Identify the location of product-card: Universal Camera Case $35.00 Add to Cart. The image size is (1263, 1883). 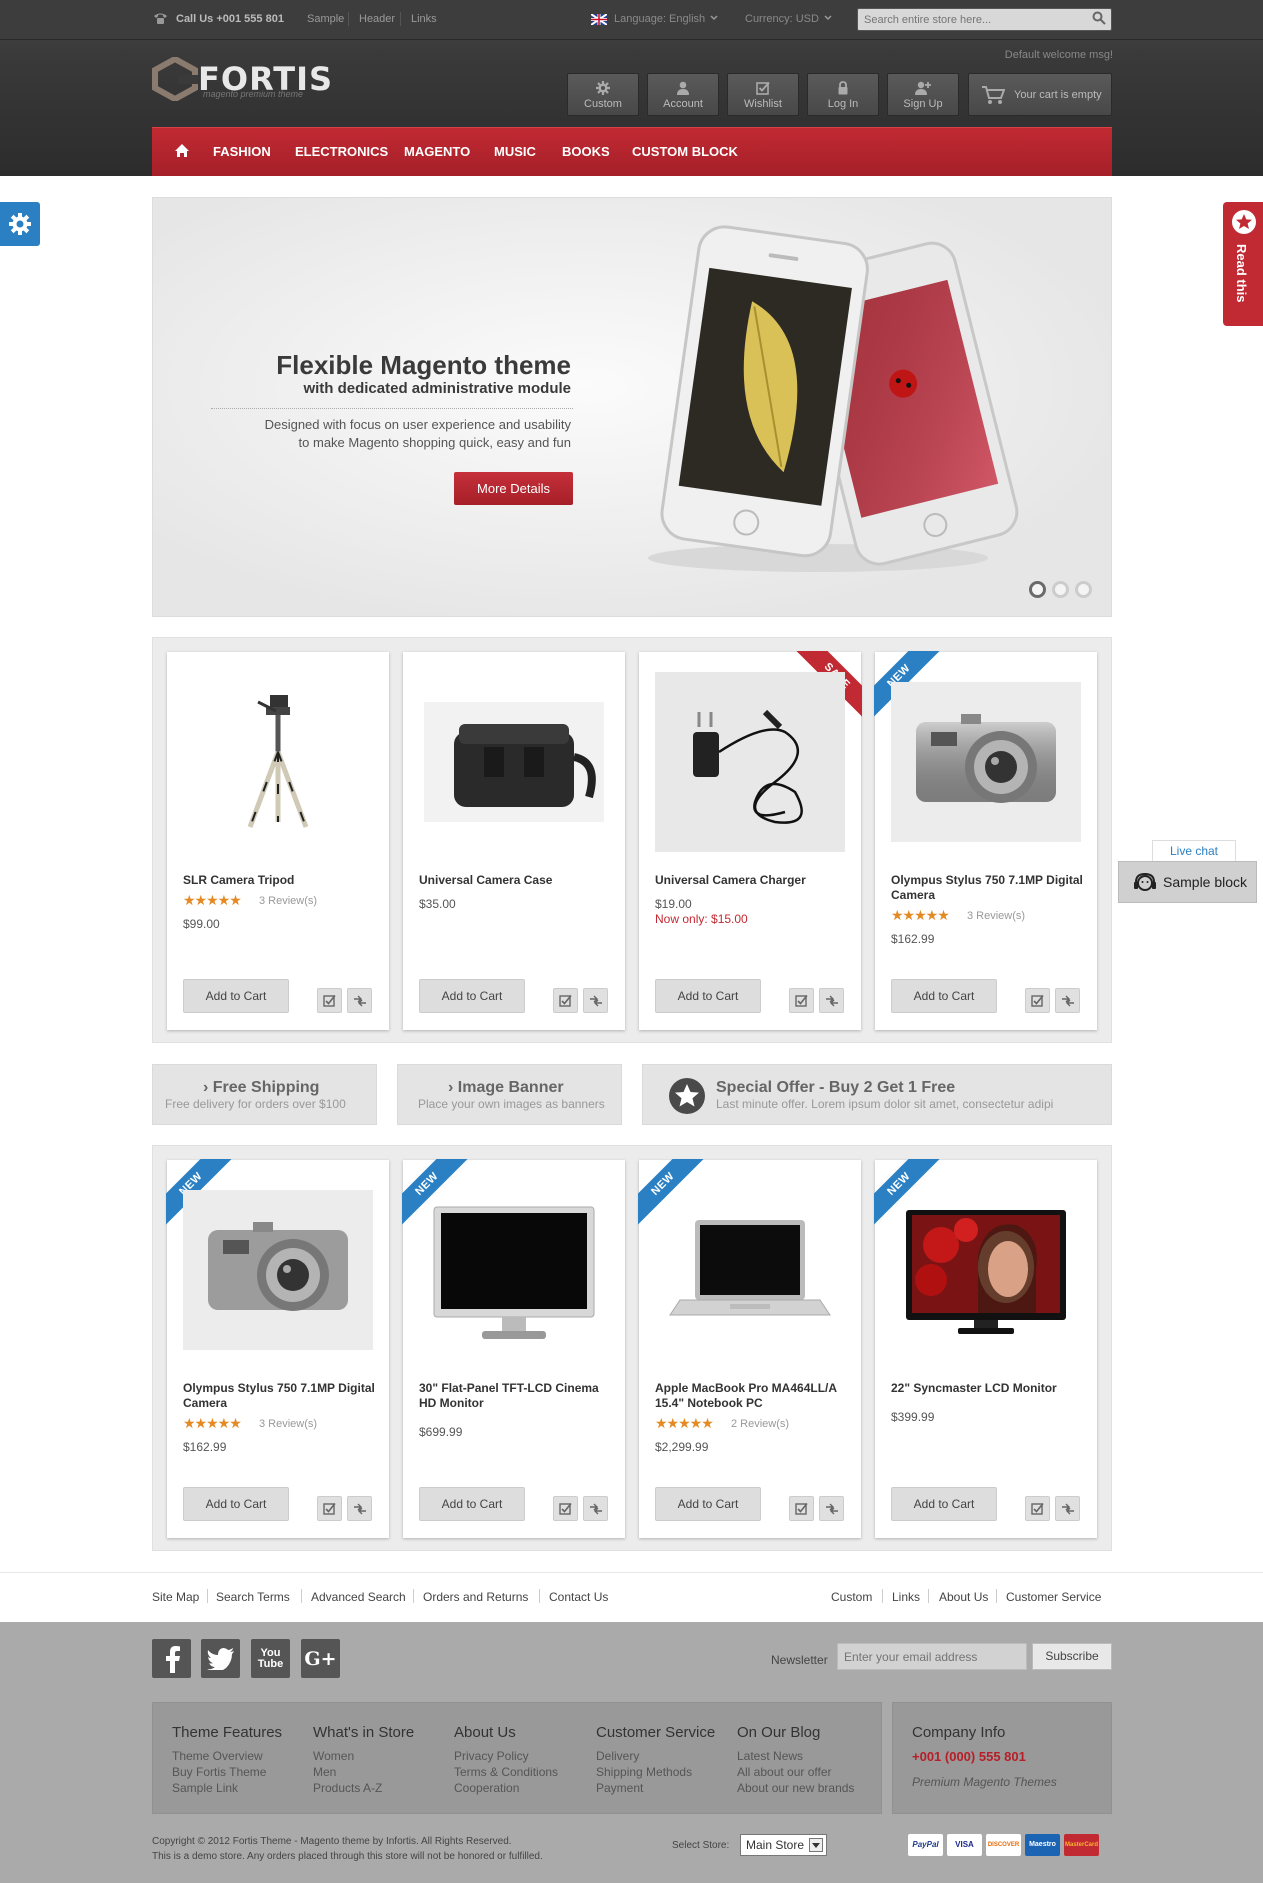
(514, 841).